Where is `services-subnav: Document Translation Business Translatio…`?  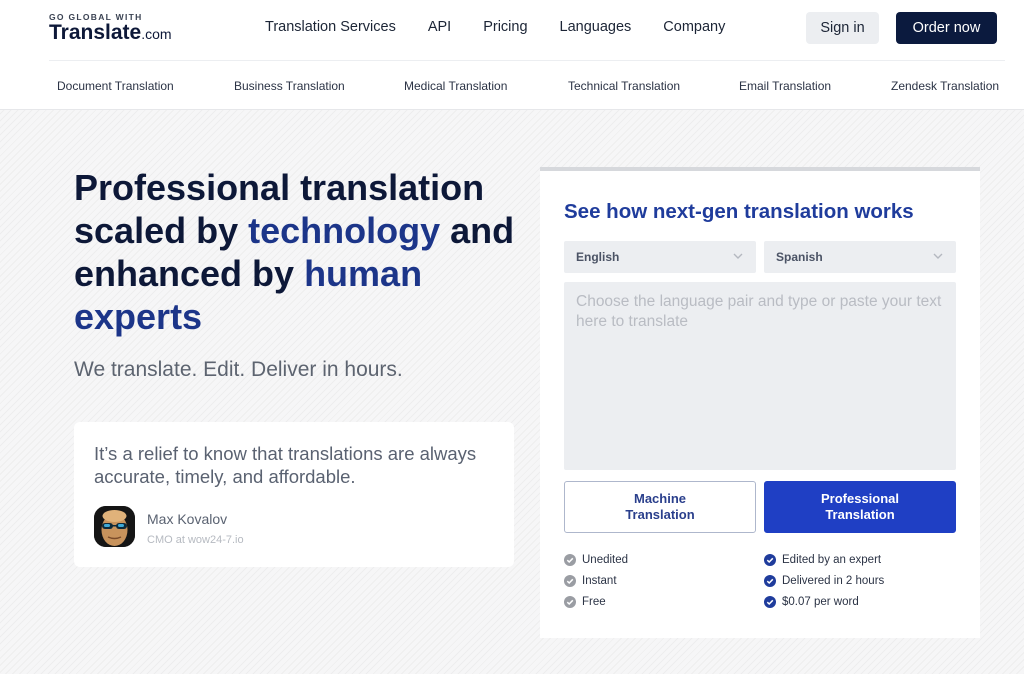 services-subnav: Document Translation Business Translatio… is located at coordinates (512, 85).